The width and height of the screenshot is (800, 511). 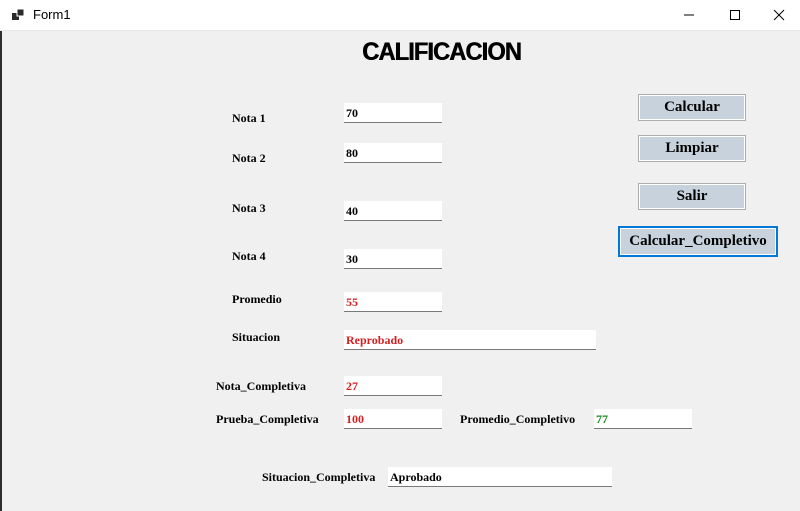 I want to click on salir-button: Salir, so click(x=692, y=196).